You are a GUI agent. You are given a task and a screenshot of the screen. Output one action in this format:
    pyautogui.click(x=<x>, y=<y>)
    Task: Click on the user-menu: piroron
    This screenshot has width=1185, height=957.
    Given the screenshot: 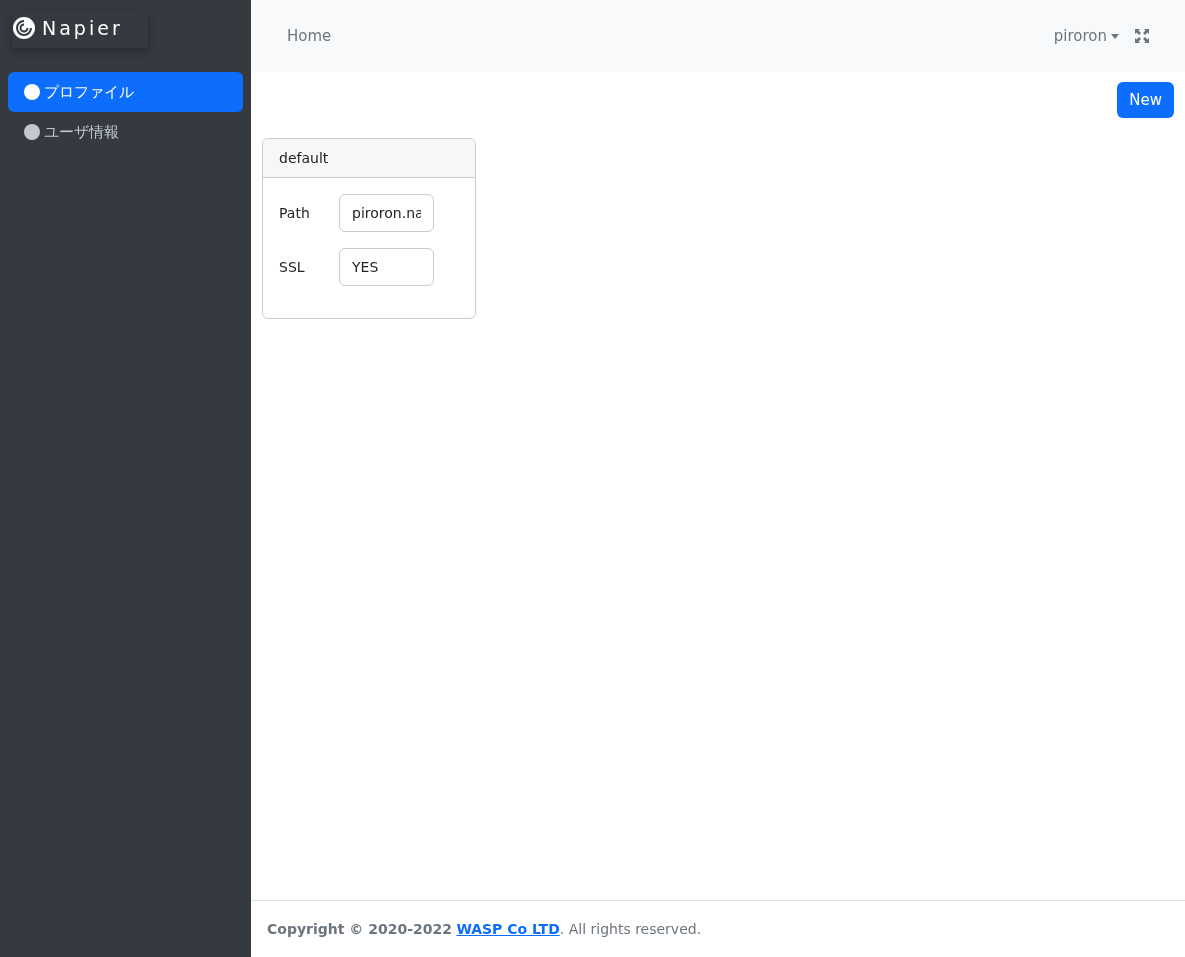 What is the action you would take?
    pyautogui.click(x=1086, y=36)
    